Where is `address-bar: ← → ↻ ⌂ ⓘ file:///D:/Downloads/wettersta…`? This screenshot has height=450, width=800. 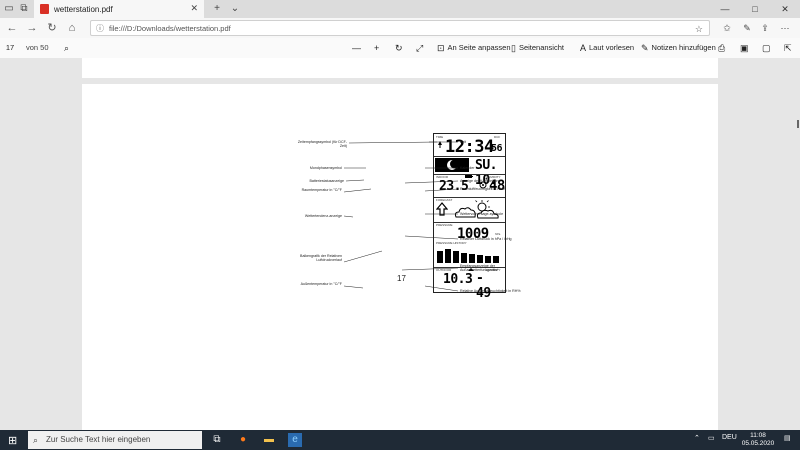
address-bar: ← → ↻ ⌂ ⓘ file:///D:/Downloads/wettersta… is located at coordinates (400, 28).